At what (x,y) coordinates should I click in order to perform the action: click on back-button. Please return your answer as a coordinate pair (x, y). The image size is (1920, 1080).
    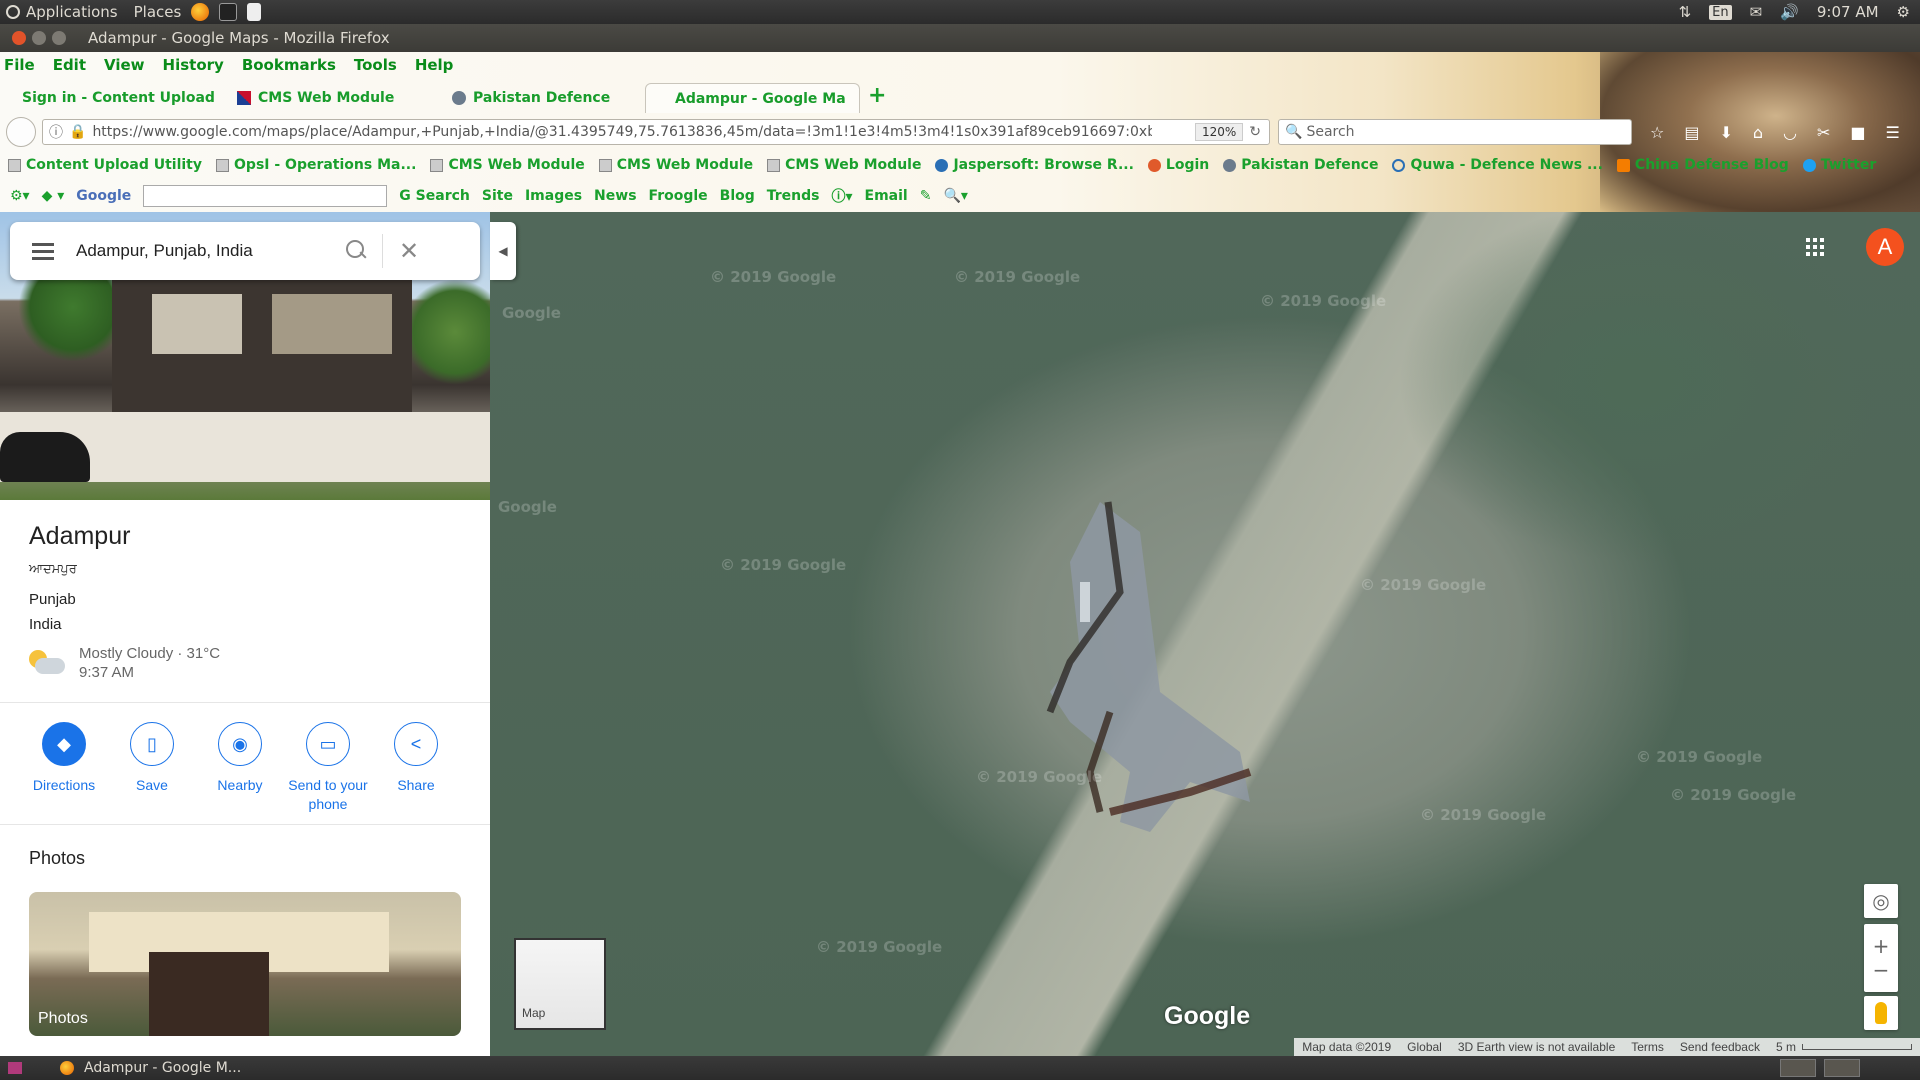
    Looking at the image, I should click on (21, 132).